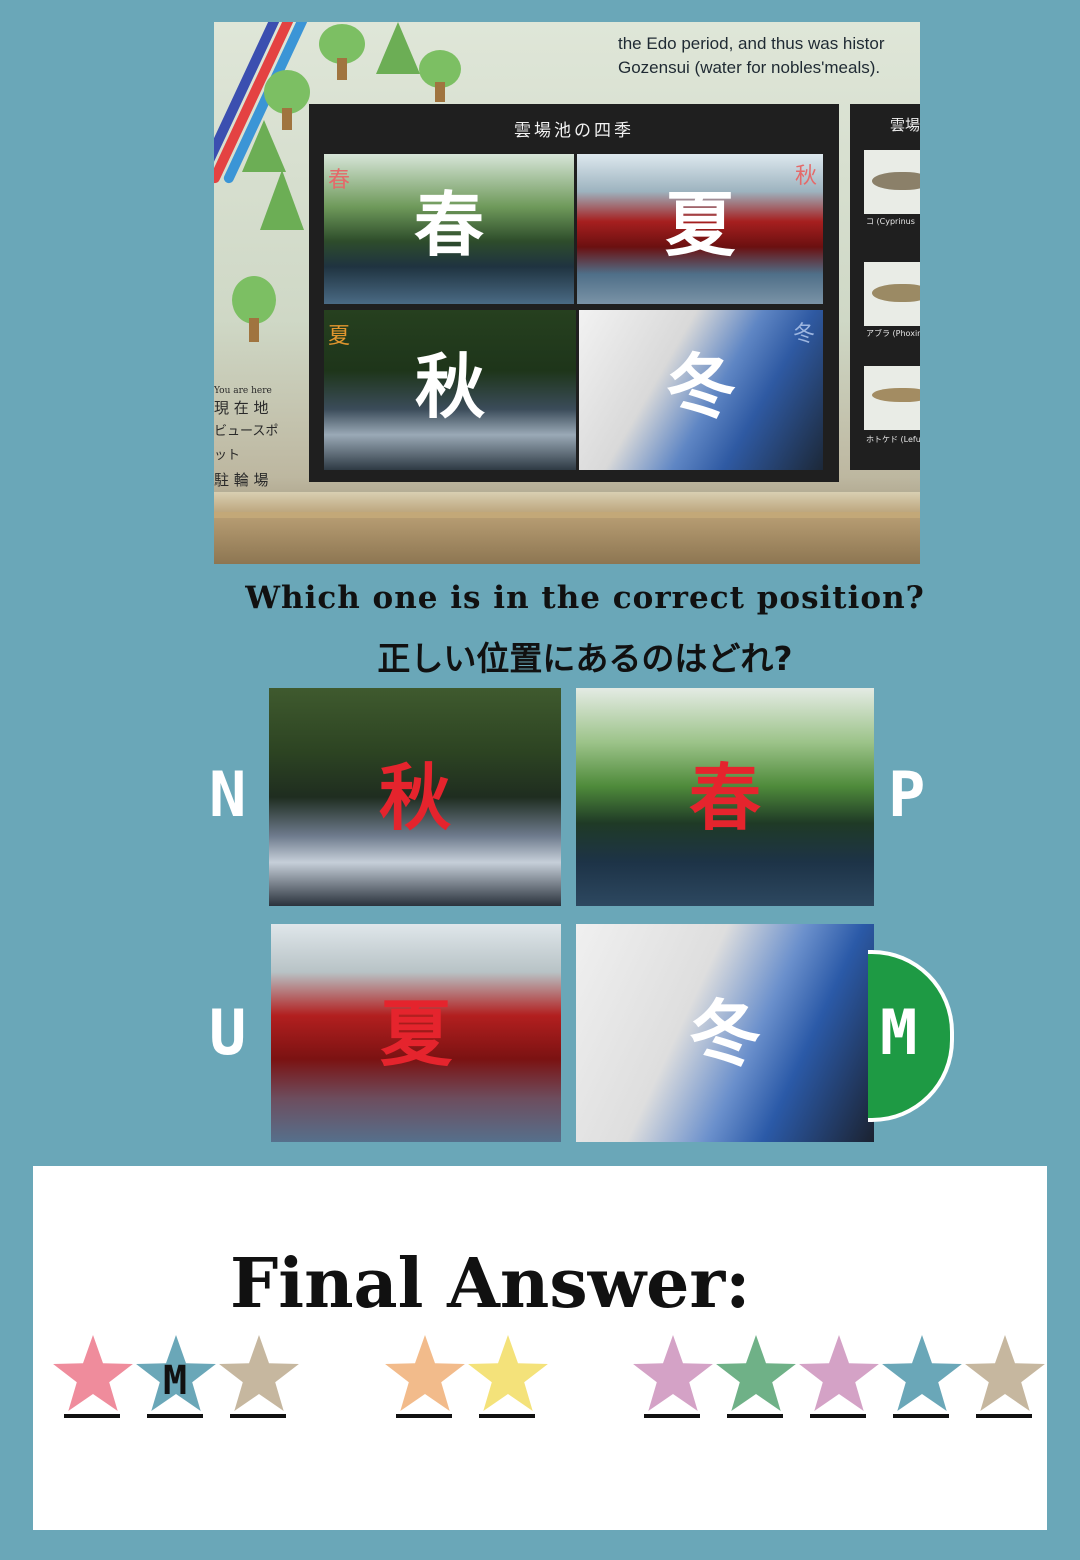  I want to click on option-photo-n: 秋, so click(415, 797).